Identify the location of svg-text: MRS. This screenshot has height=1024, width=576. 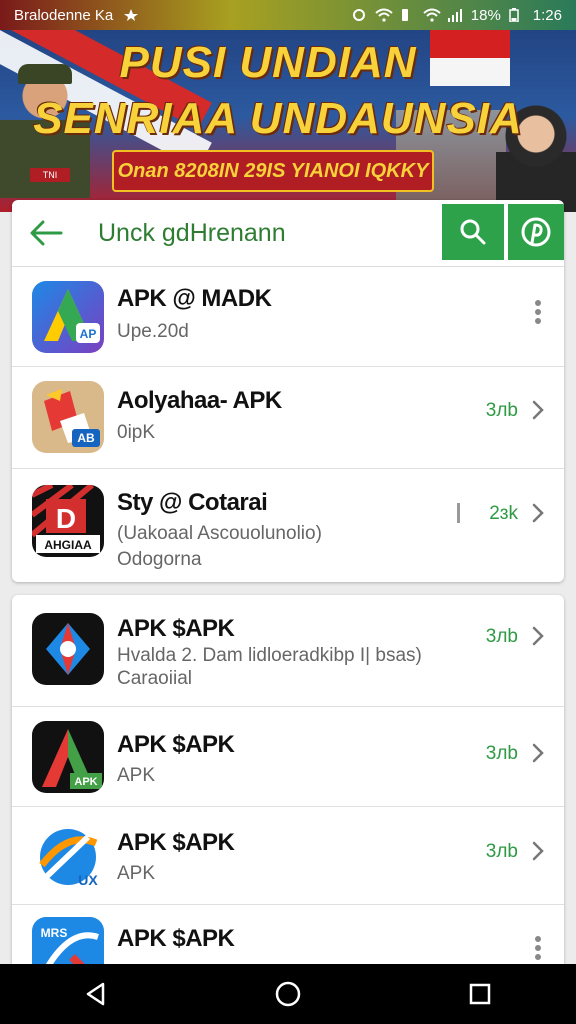
(54, 933).